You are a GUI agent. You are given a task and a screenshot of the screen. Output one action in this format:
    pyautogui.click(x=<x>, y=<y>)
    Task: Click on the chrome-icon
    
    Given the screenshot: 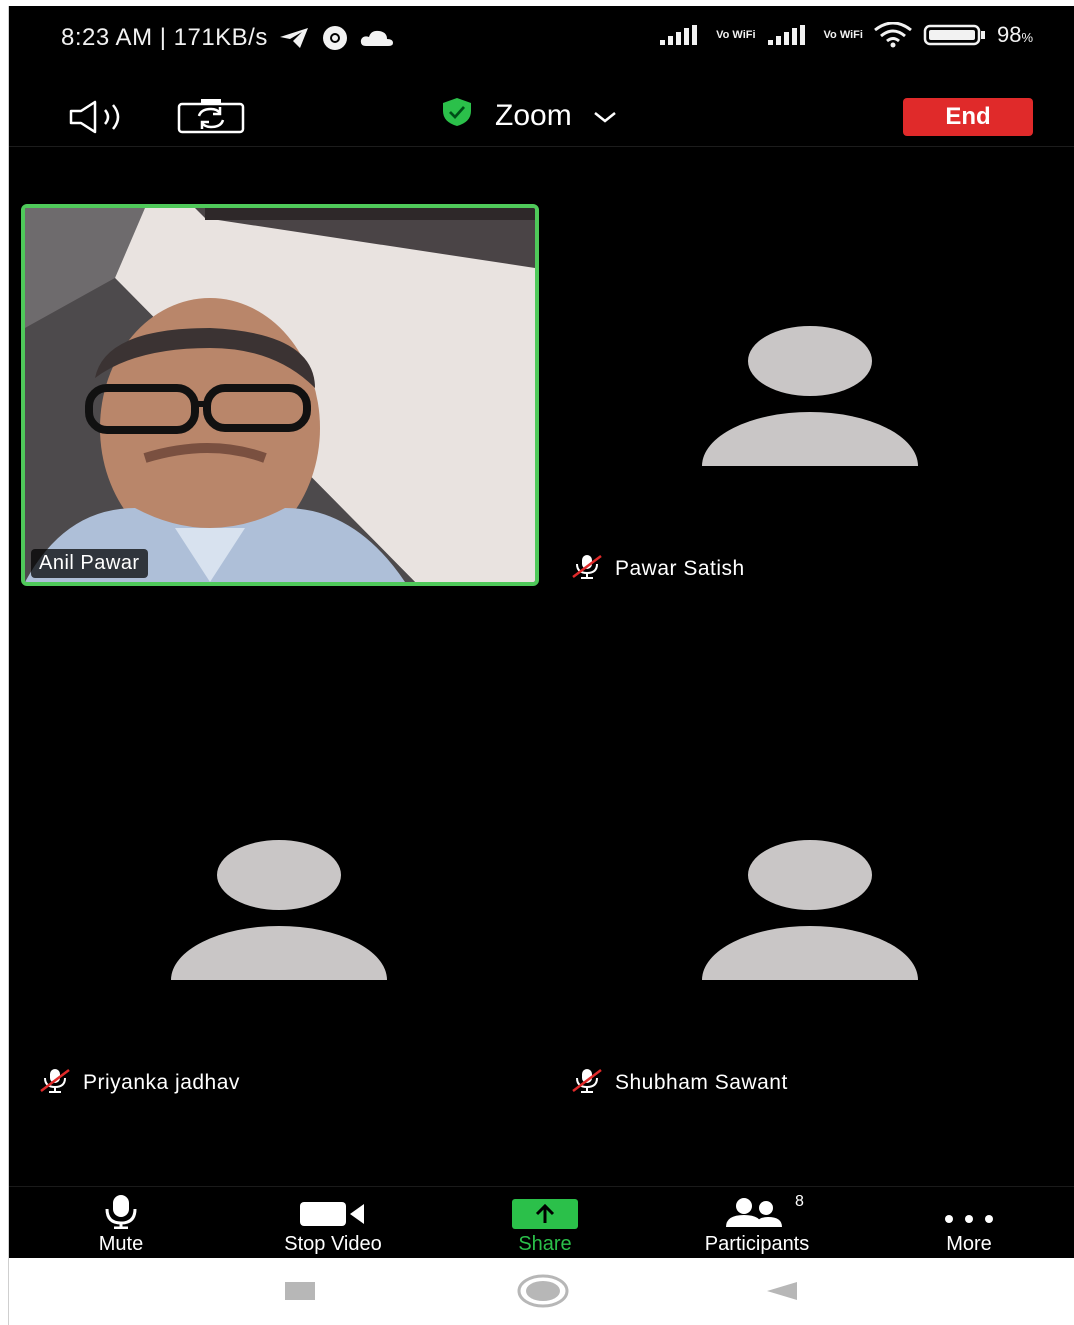 What is the action you would take?
    pyautogui.click(x=335, y=38)
    